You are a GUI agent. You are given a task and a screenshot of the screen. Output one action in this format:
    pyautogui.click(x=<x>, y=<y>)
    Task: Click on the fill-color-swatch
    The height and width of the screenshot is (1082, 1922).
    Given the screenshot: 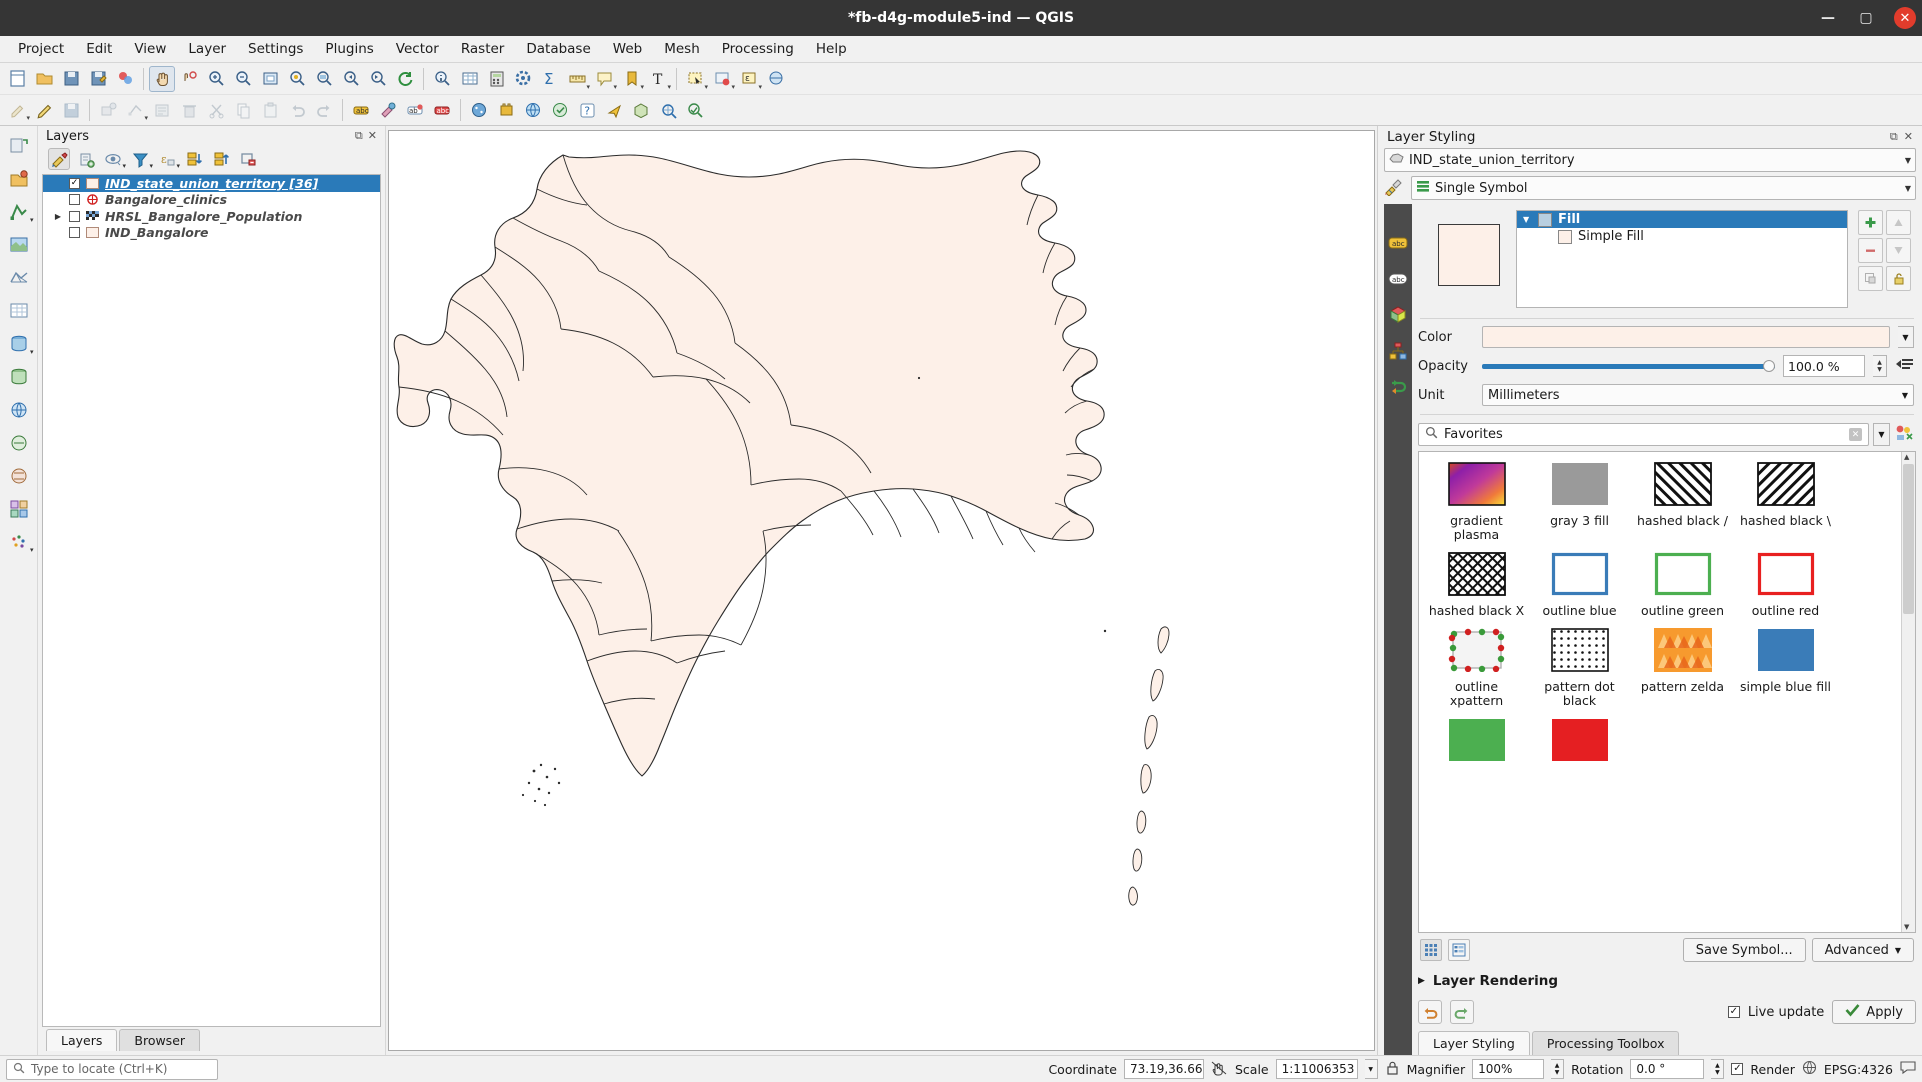 What is the action you would take?
    pyautogui.click(x=1686, y=337)
    